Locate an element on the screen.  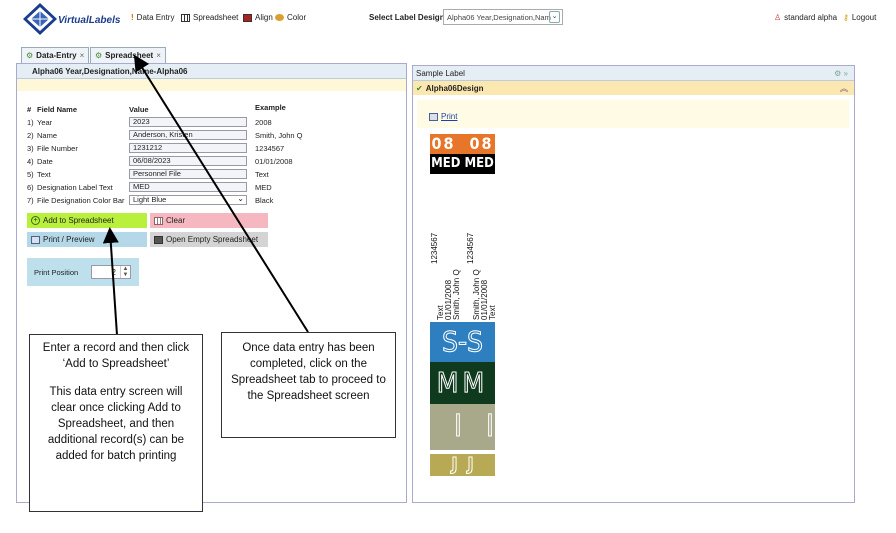
label-i-block: II is located at coordinates (462, 427).